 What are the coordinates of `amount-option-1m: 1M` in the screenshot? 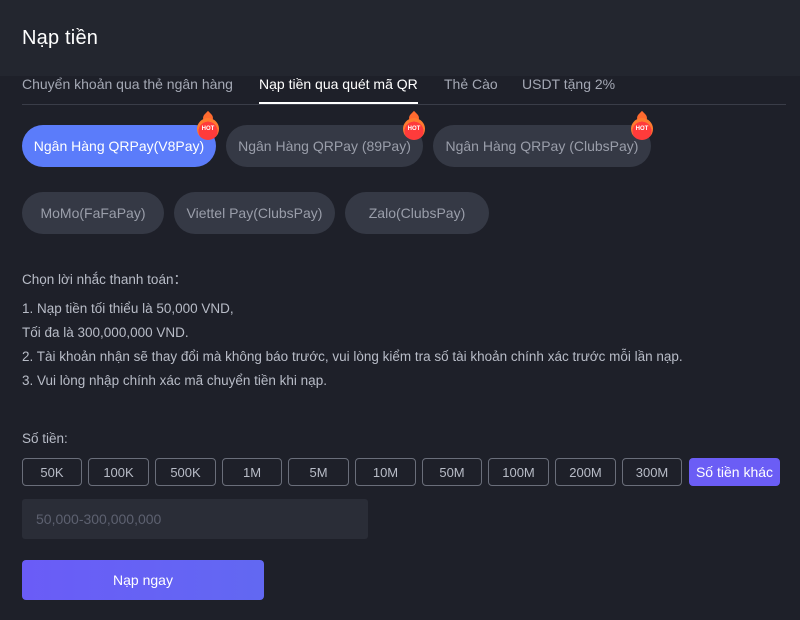 It's located at (252, 472).